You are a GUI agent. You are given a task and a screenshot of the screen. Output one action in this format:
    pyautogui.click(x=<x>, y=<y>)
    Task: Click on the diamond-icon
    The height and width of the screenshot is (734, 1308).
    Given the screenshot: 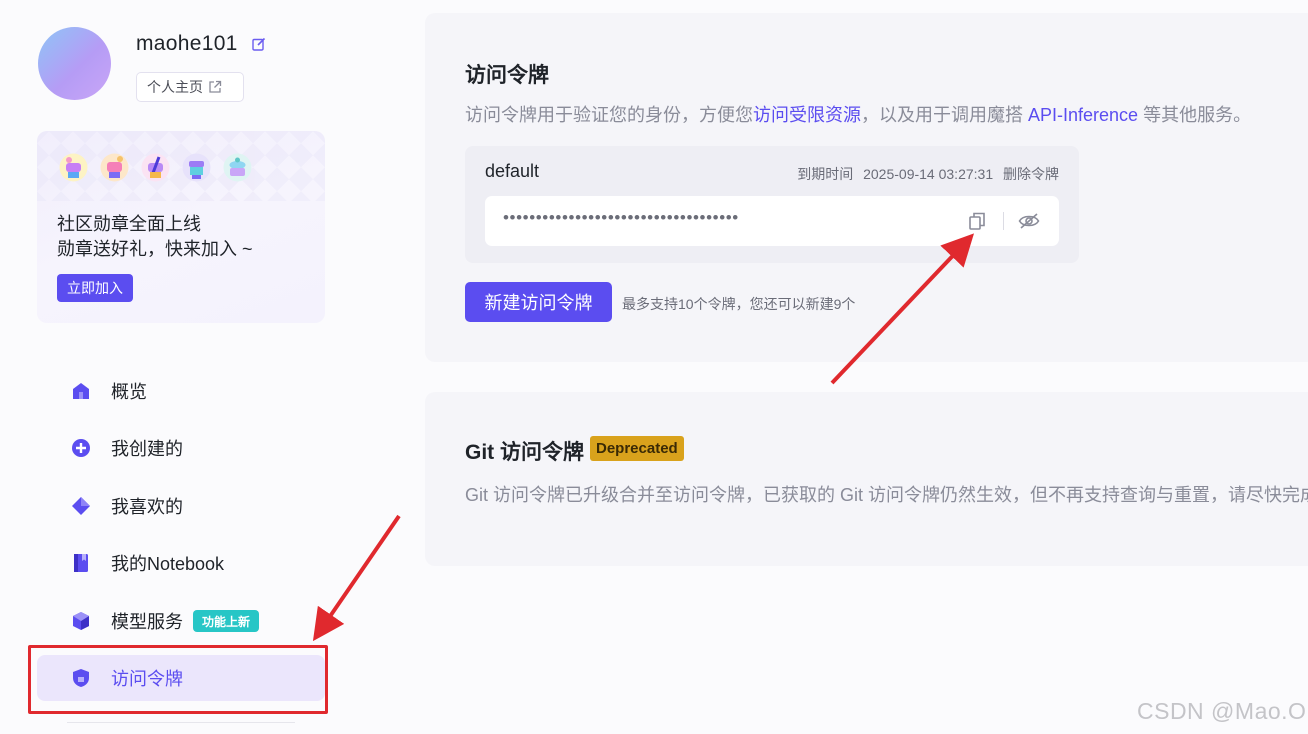 What is the action you would take?
    pyautogui.click(x=81, y=506)
    